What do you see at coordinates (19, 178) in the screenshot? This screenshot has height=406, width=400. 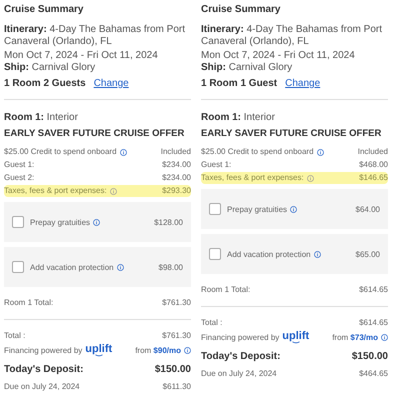 I see `line-item-label: Guest 2:` at bounding box center [19, 178].